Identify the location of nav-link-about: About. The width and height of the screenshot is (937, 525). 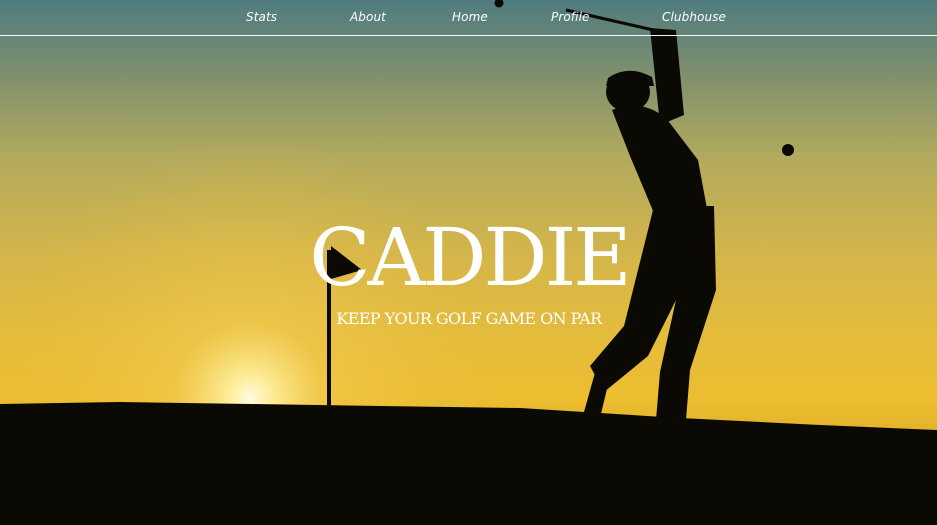
(368, 17).